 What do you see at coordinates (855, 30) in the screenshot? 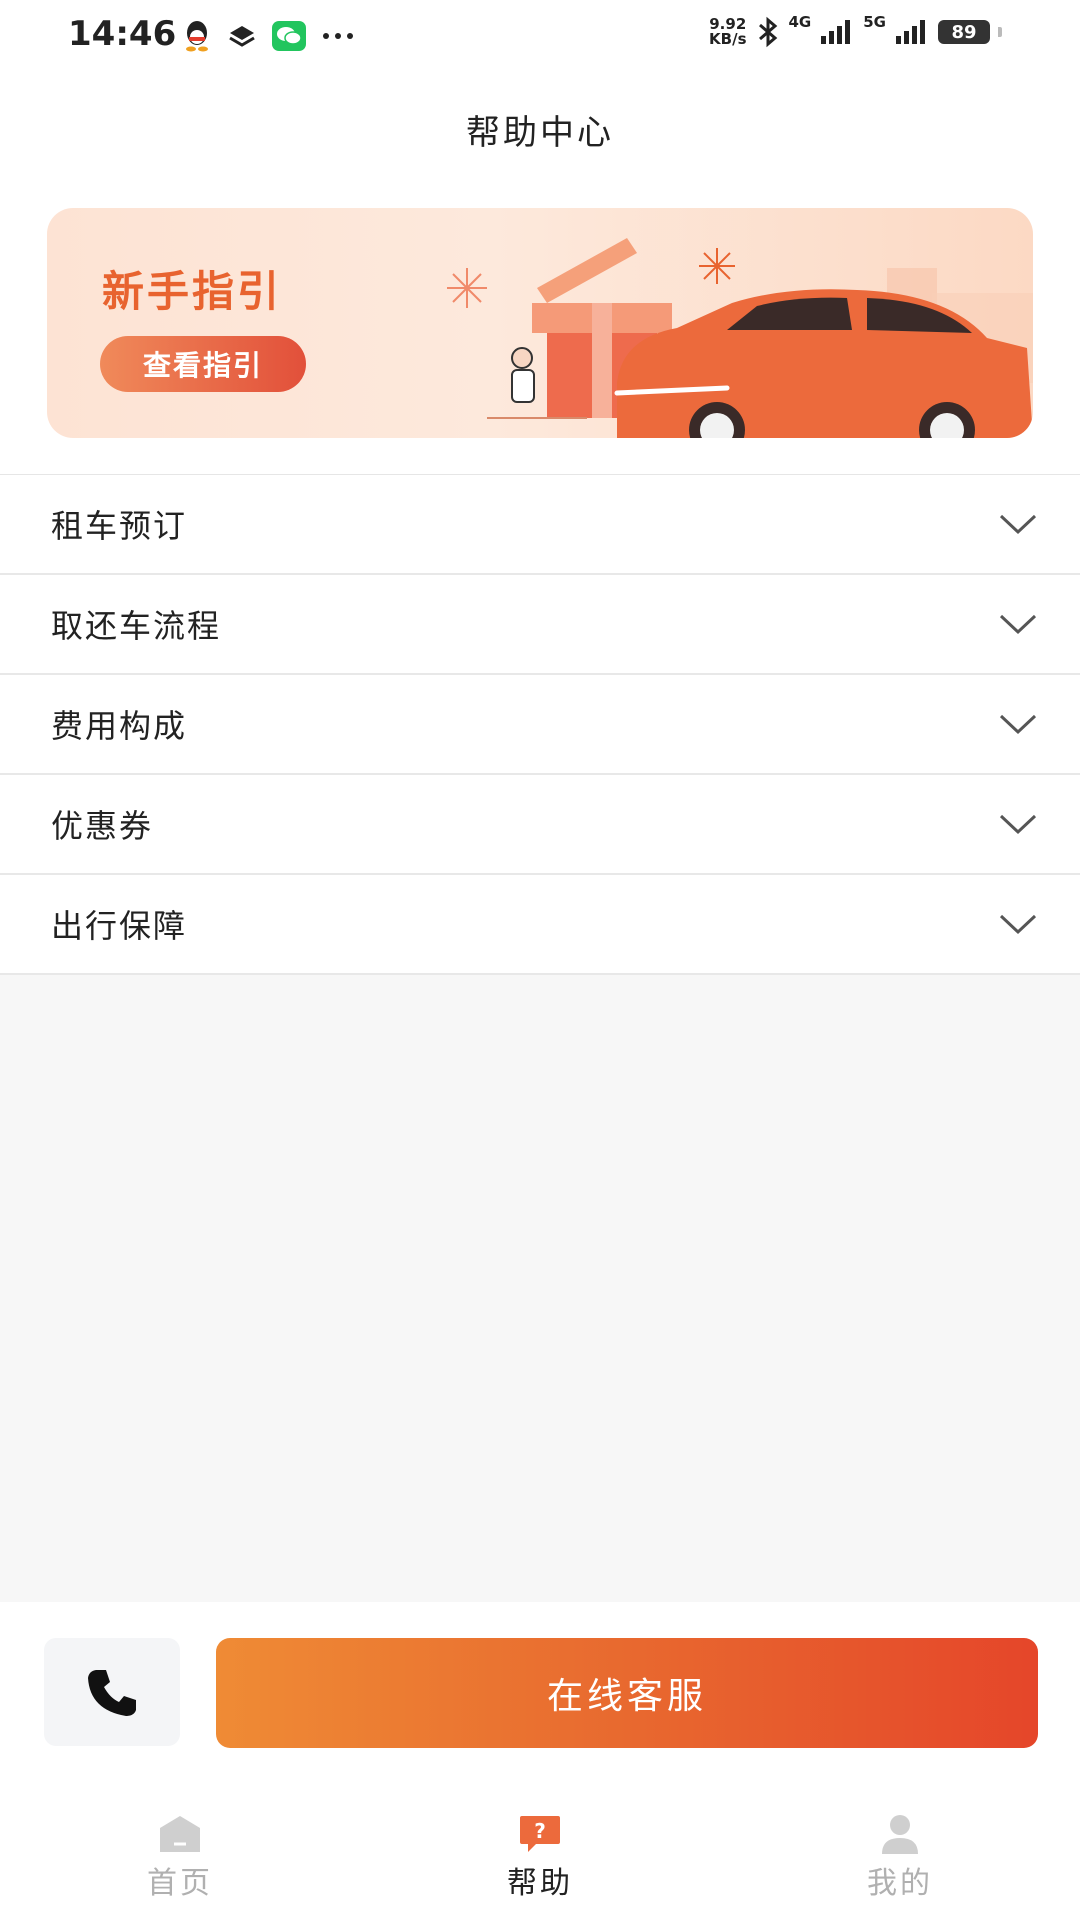
I see `system-status: 9.92 KB/s 4G 5G 89` at bounding box center [855, 30].